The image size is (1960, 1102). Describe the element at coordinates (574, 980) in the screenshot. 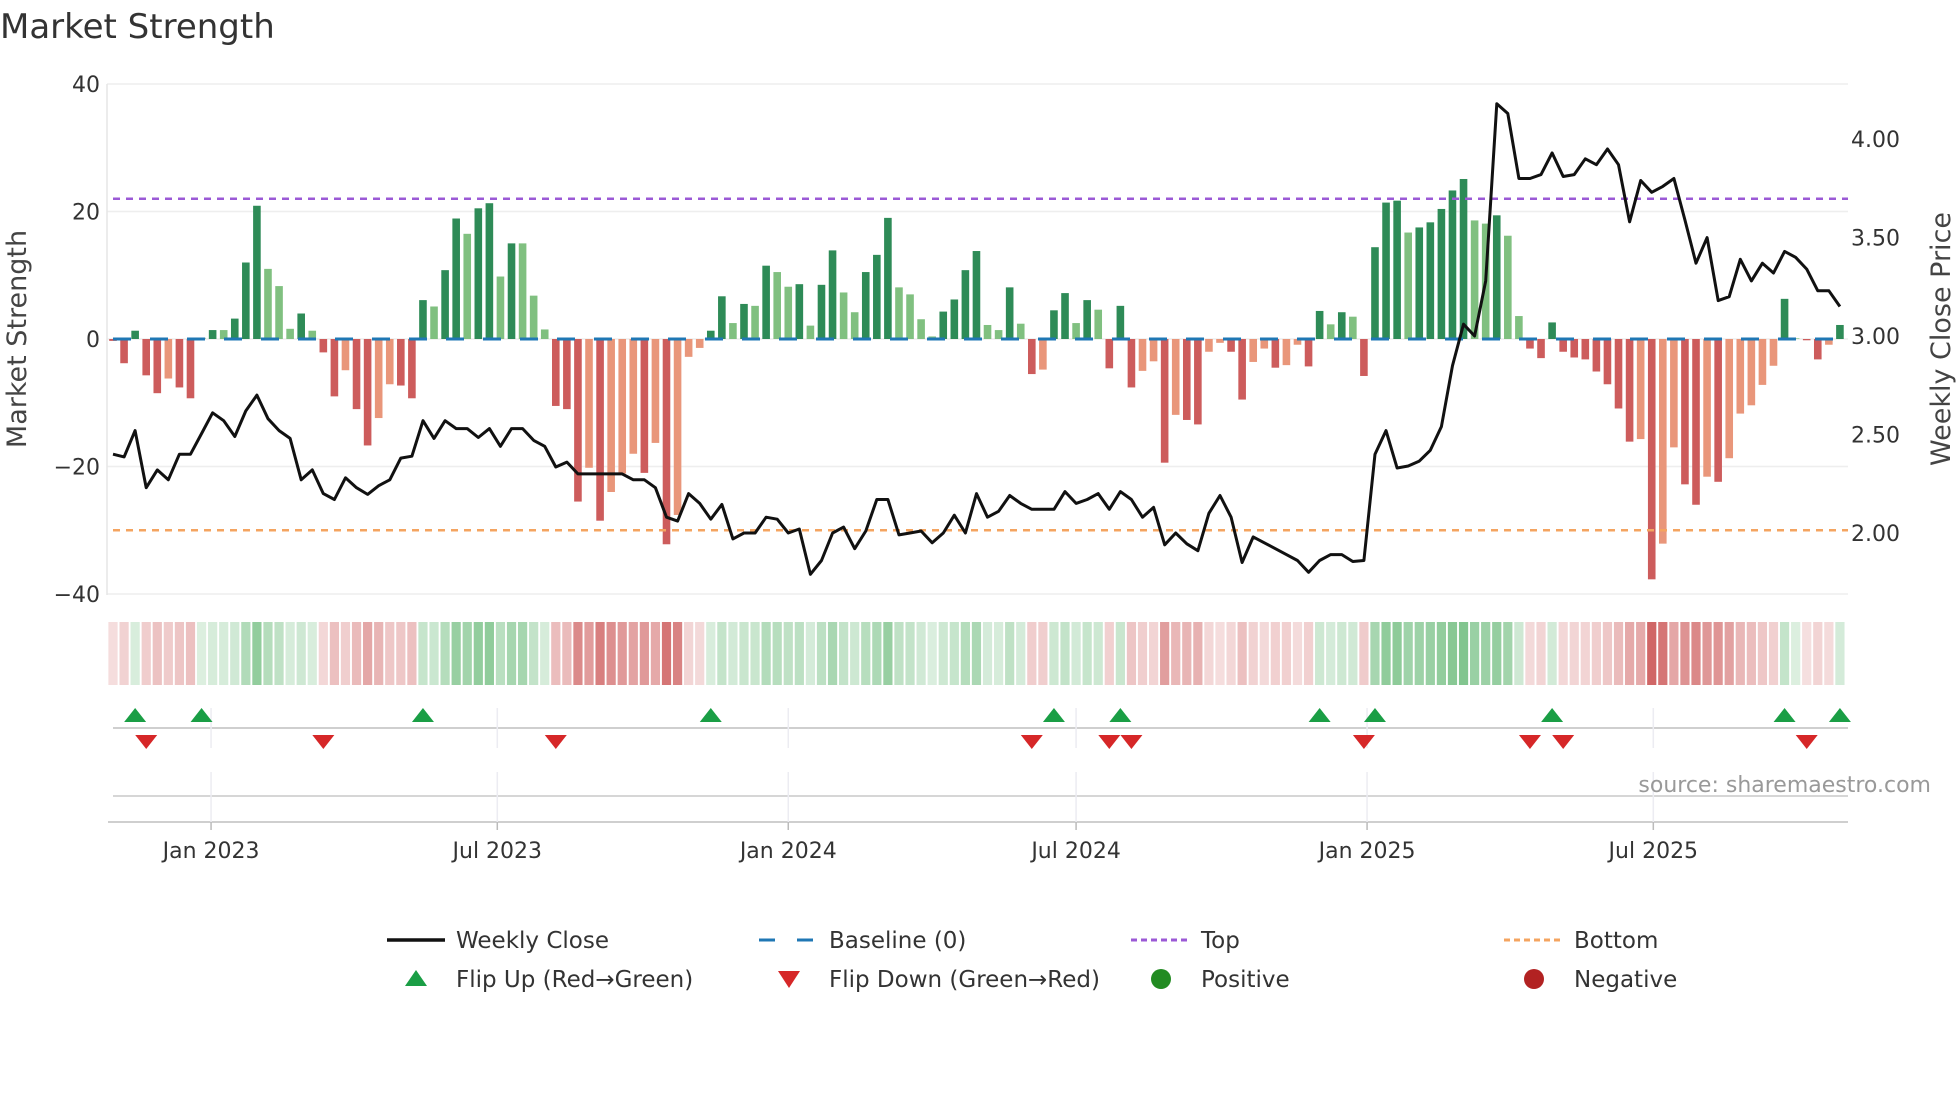

I see `legend-label: Flip Up (Red→Green)` at that location.